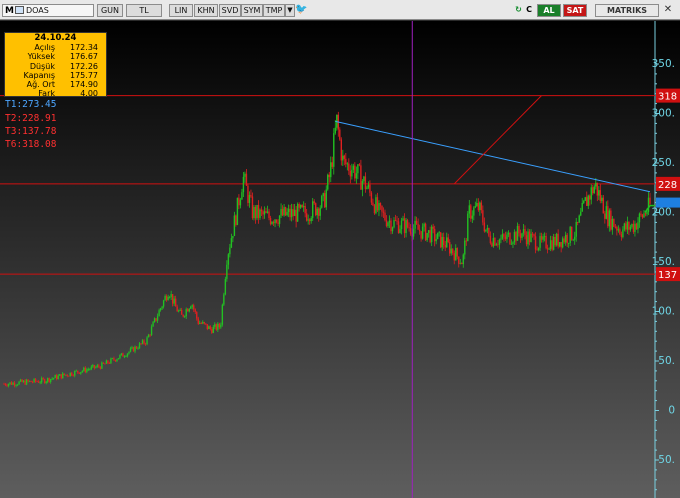  What do you see at coordinates (37, 10) in the screenshot?
I see `symbol-label: DOAS` at bounding box center [37, 10].